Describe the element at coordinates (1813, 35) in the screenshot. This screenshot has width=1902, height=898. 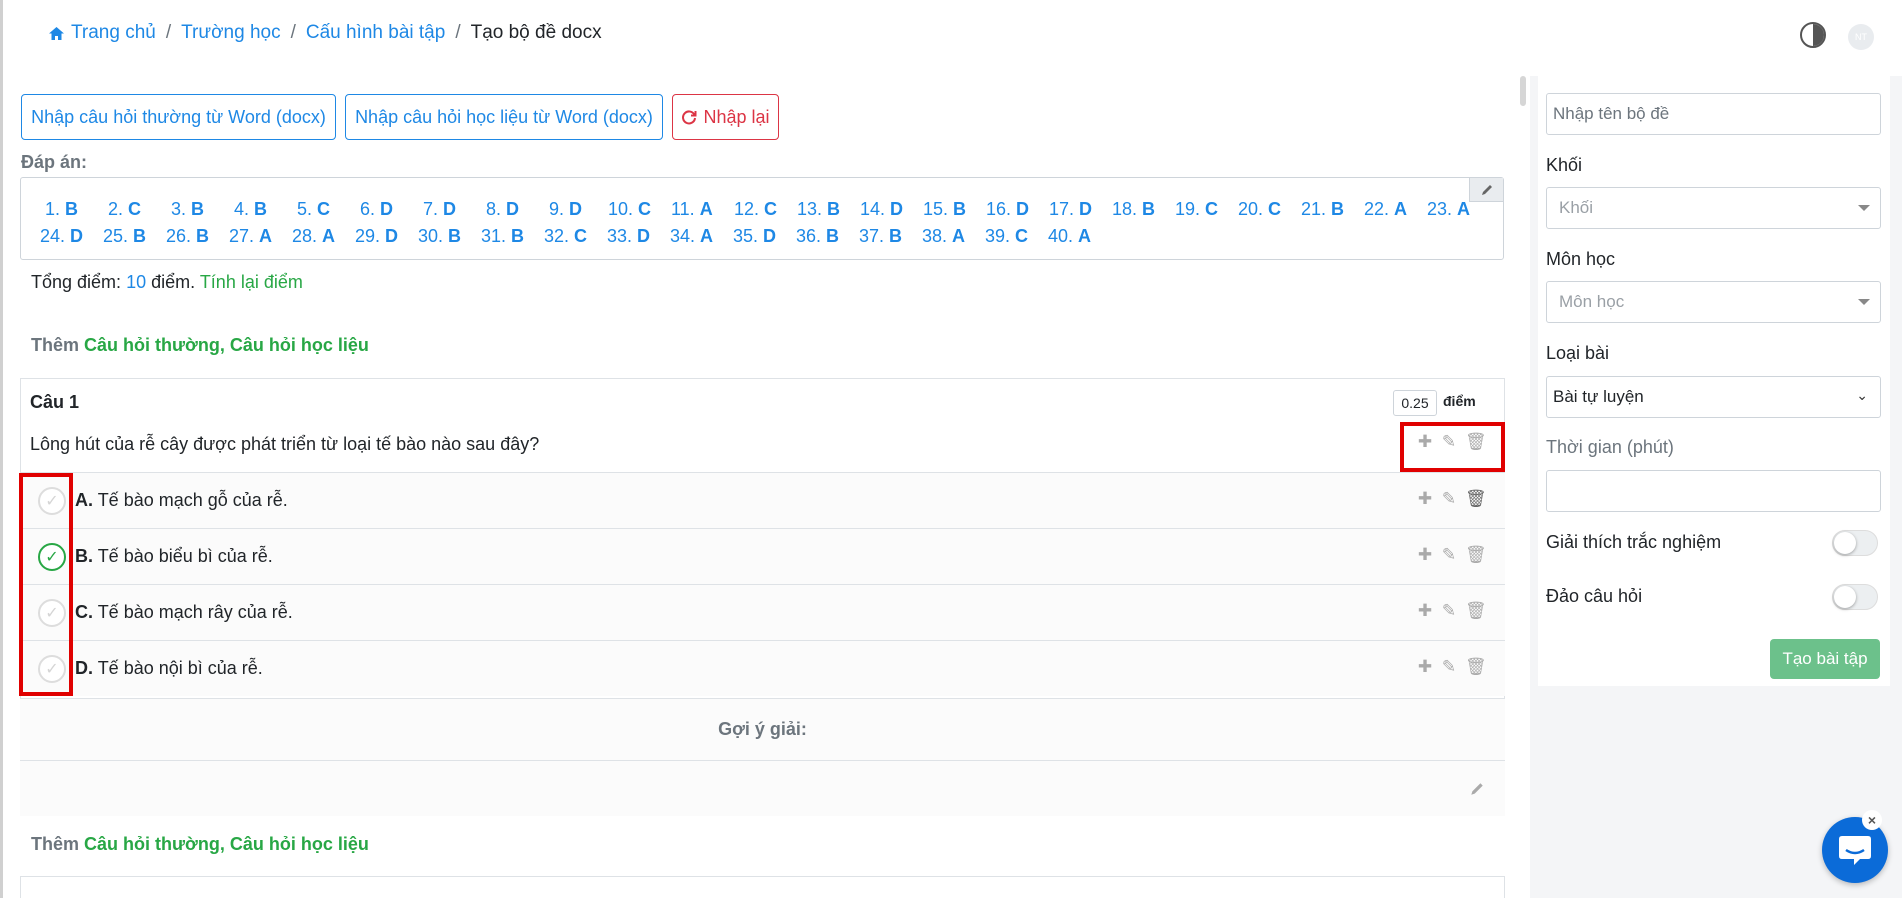
I see `theme-contrast-icon` at that location.